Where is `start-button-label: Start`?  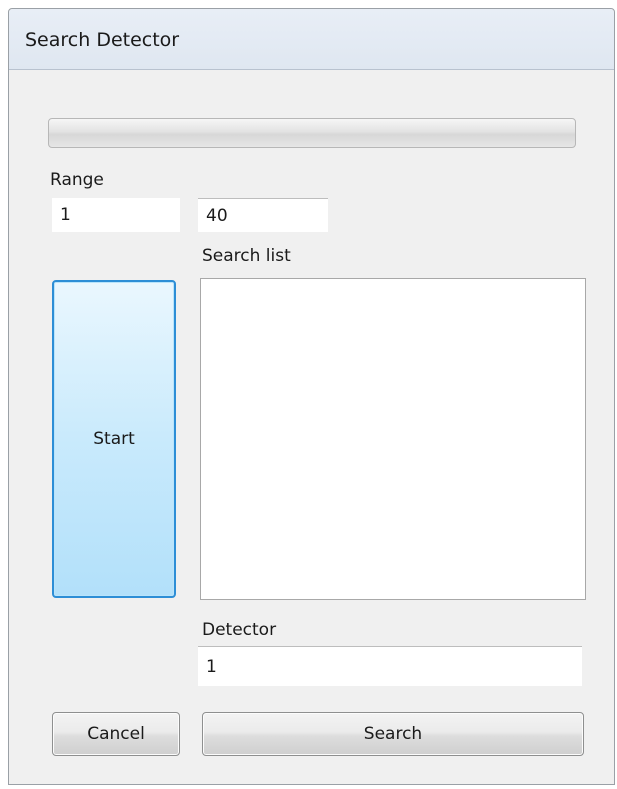 start-button-label: Start is located at coordinates (114, 439).